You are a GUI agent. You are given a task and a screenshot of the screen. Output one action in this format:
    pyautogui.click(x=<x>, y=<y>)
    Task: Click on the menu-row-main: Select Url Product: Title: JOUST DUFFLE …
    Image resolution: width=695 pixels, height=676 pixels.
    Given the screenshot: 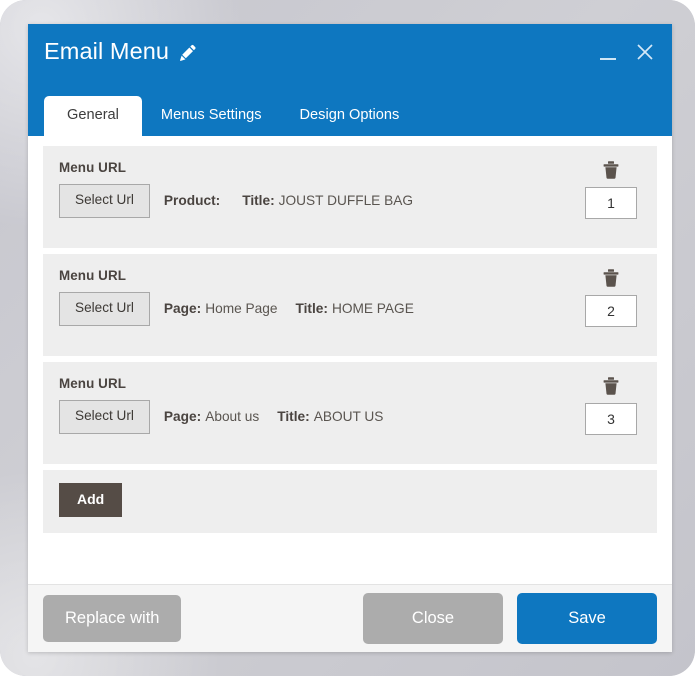 What is the action you would take?
    pyautogui.click(x=350, y=201)
    